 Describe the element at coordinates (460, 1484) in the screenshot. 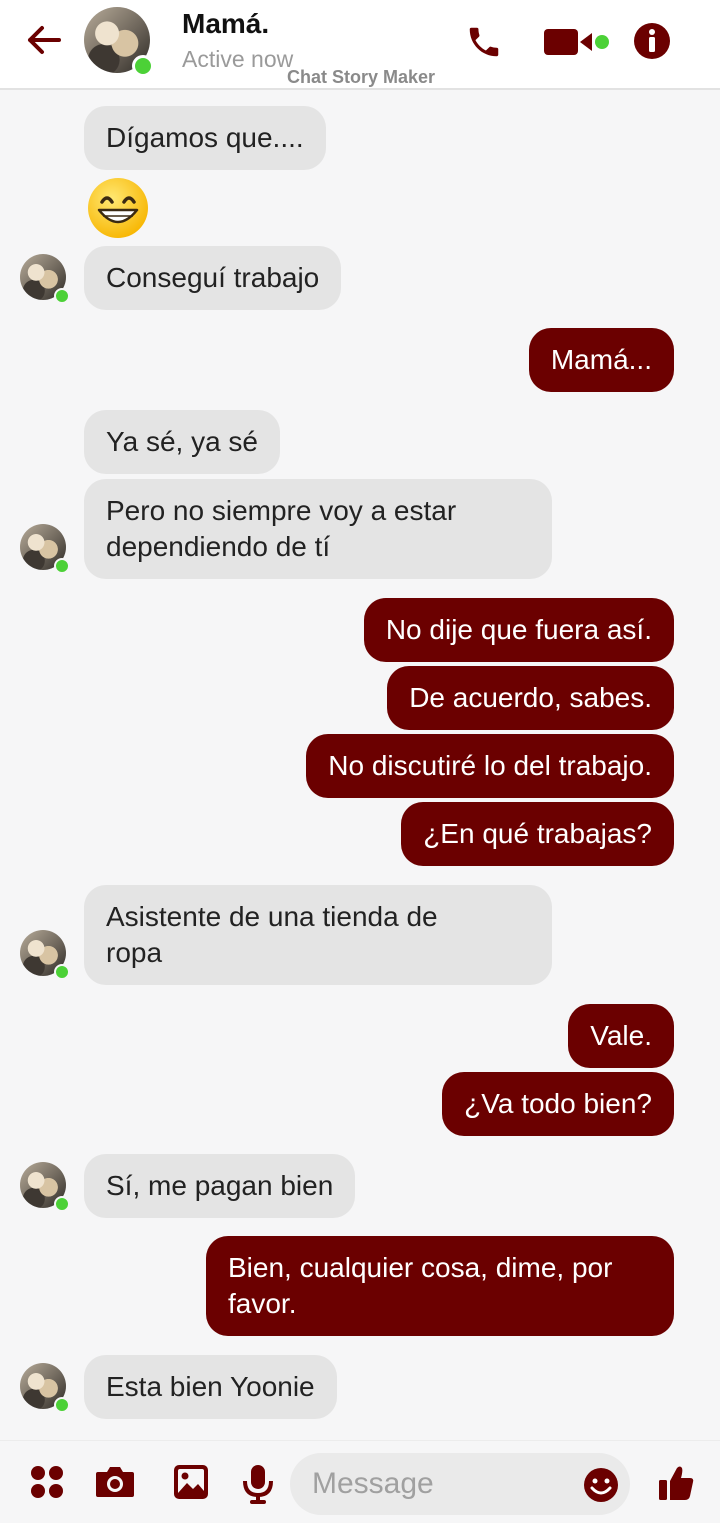

I see `message-input` at that location.